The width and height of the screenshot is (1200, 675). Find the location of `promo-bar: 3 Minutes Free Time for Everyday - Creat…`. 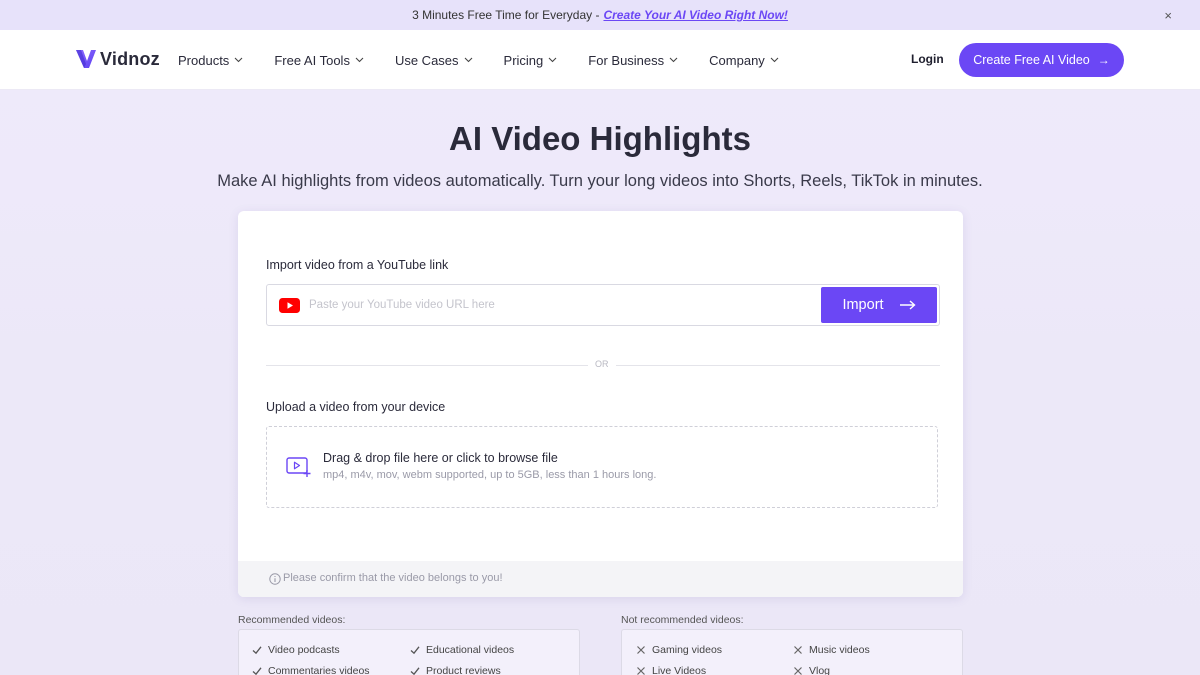

promo-bar: 3 Minutes Free Time for Everyday - Creat… is located at coordinates (600, 15).